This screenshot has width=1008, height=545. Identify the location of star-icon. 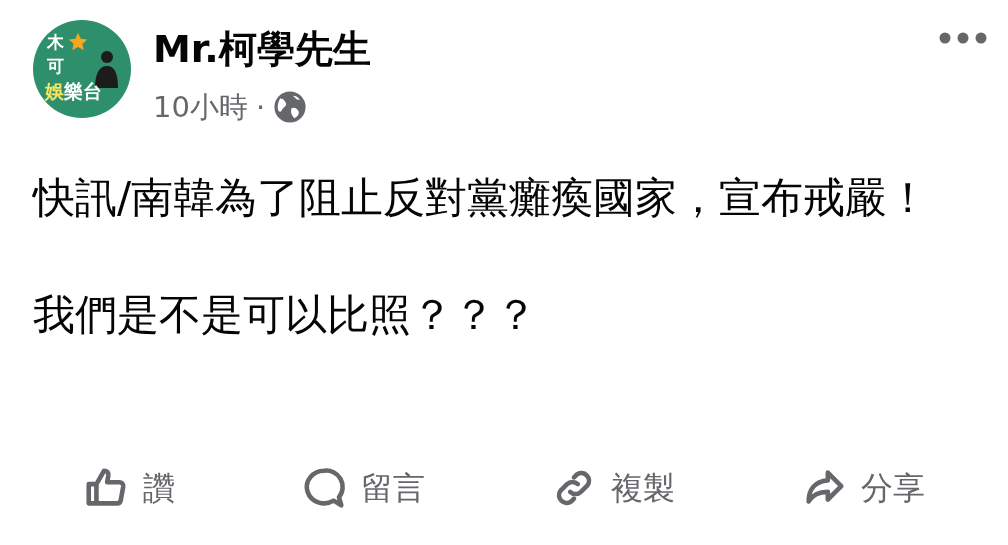
(78, 42).